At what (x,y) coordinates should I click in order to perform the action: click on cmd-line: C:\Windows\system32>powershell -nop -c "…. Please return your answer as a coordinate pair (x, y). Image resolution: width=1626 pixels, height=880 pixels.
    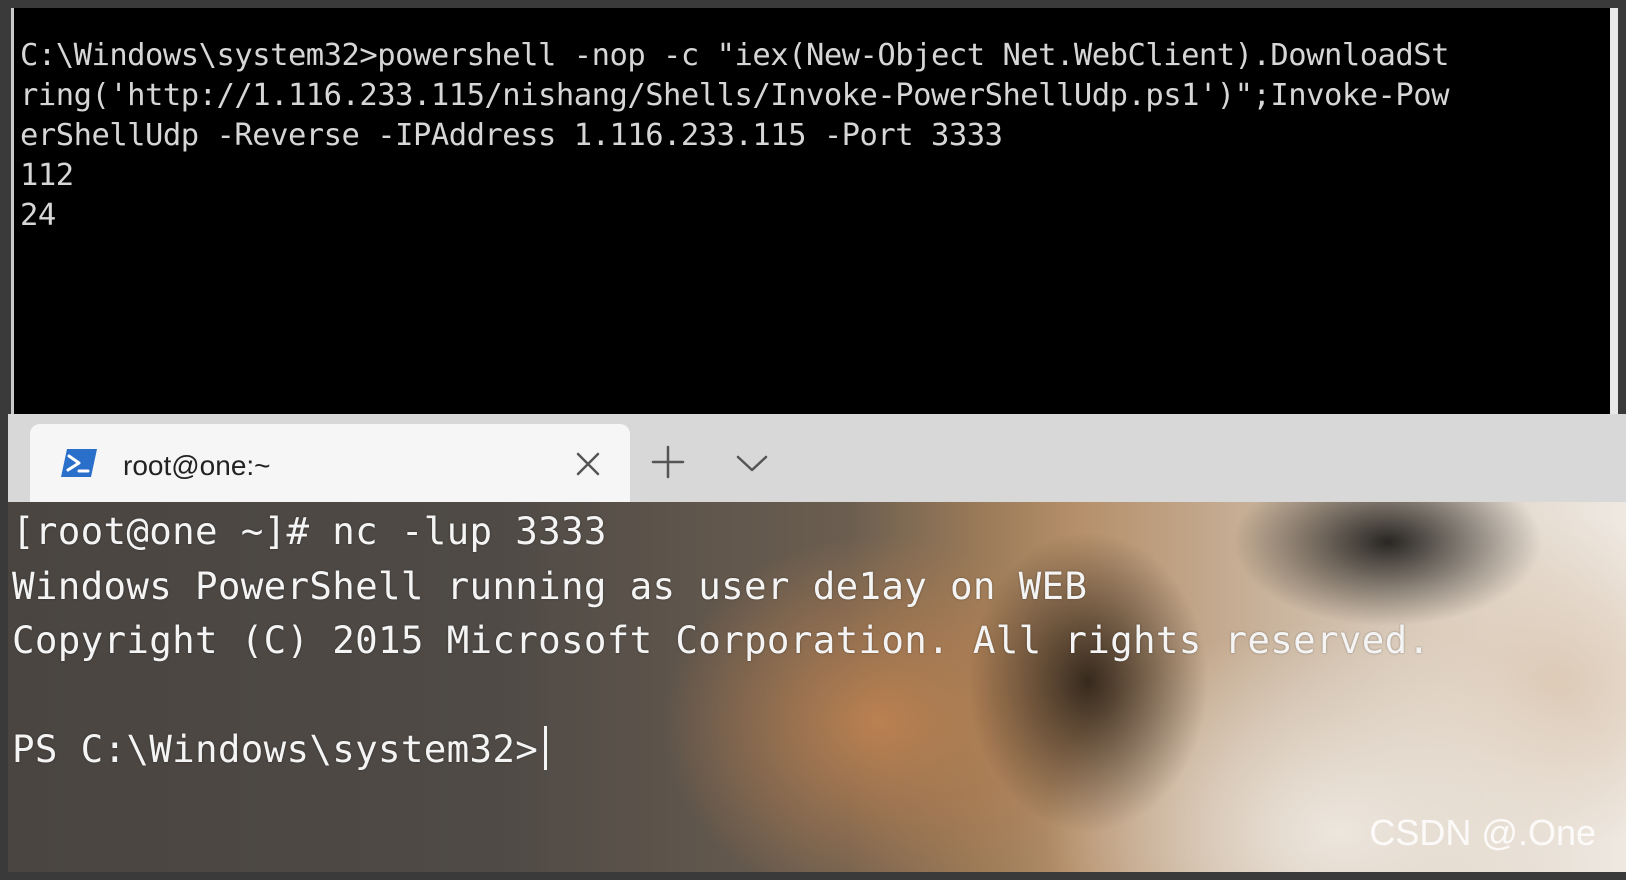
    Looking at the image, I should click on (735, 55).